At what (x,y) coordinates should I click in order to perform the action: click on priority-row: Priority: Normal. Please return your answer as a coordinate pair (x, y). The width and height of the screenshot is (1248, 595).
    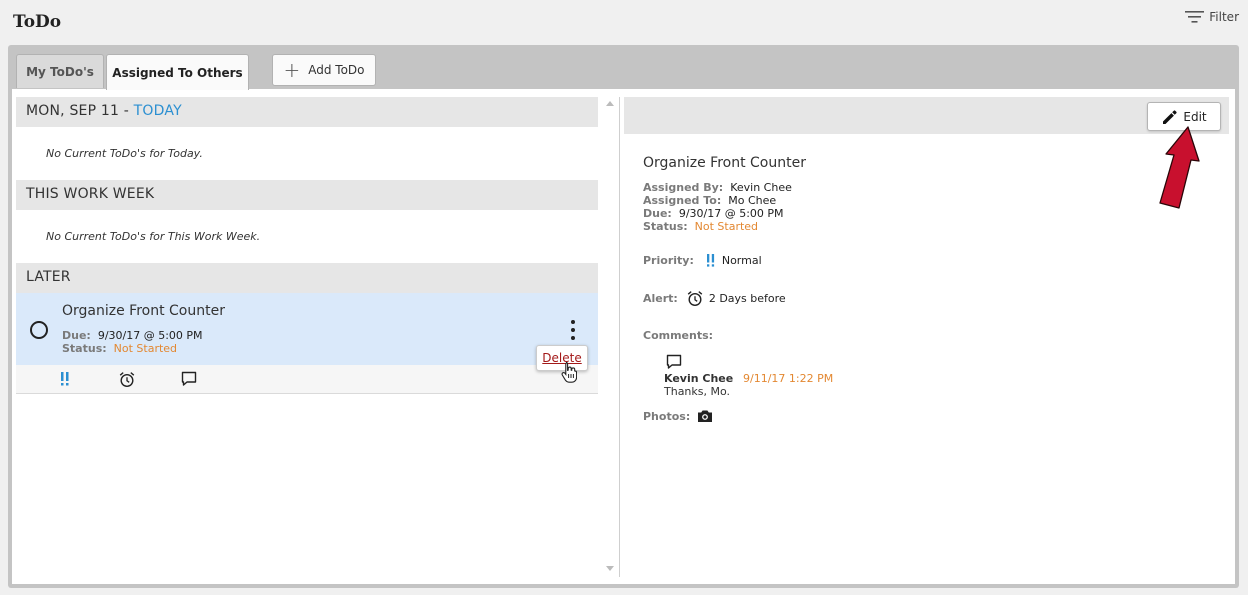
    Looking at the image, I should click on (702, 260).